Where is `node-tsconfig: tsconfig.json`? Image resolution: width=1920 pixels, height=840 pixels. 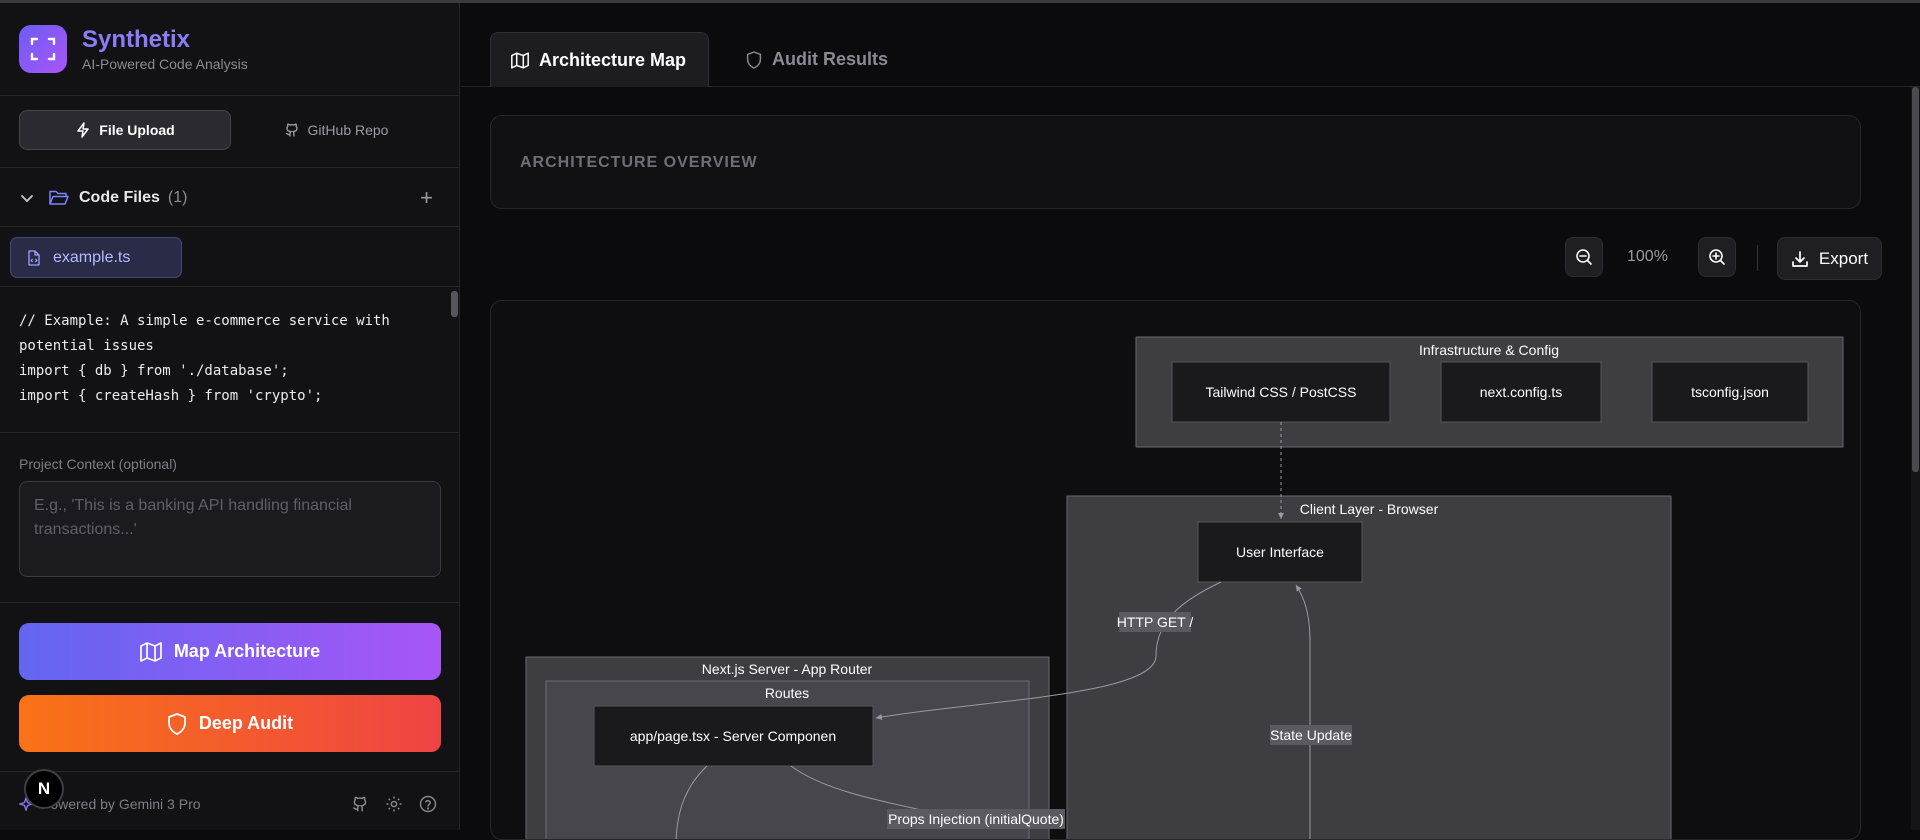
node-tsconfig: tsconfig.json is located at coordinates (1730, 392).